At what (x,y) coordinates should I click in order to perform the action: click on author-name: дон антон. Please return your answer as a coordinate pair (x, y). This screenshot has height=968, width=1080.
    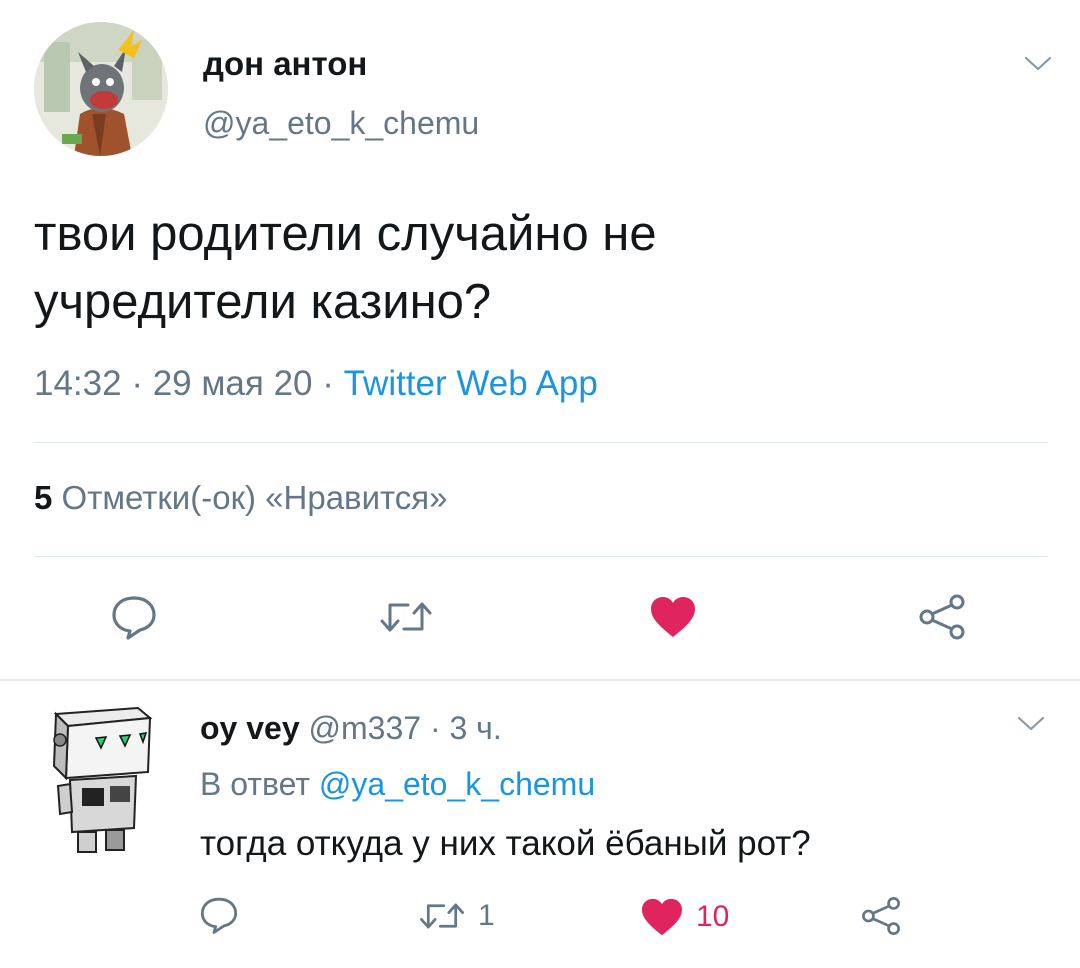
    Looking at the image, I should click on (285, 64).